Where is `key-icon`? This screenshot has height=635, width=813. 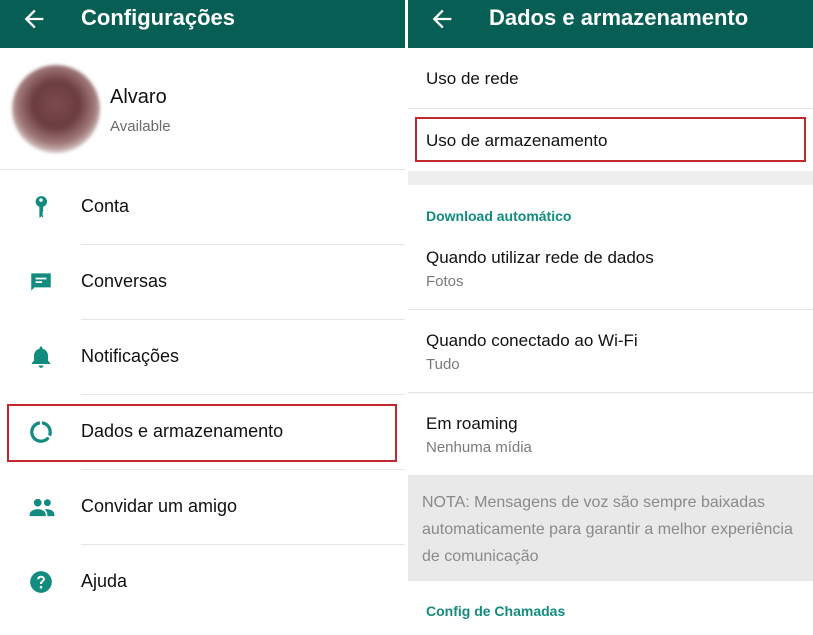 key-icon is located at coordinates (41, 207).